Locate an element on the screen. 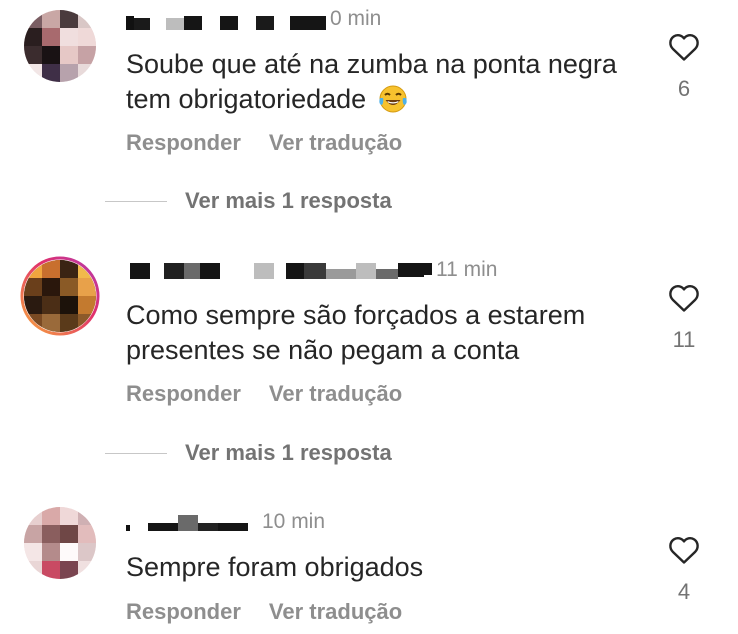 Image resolution: width=738 pixels, height=634 pixels. like-control: 6 is located at coordinates (684, 67).